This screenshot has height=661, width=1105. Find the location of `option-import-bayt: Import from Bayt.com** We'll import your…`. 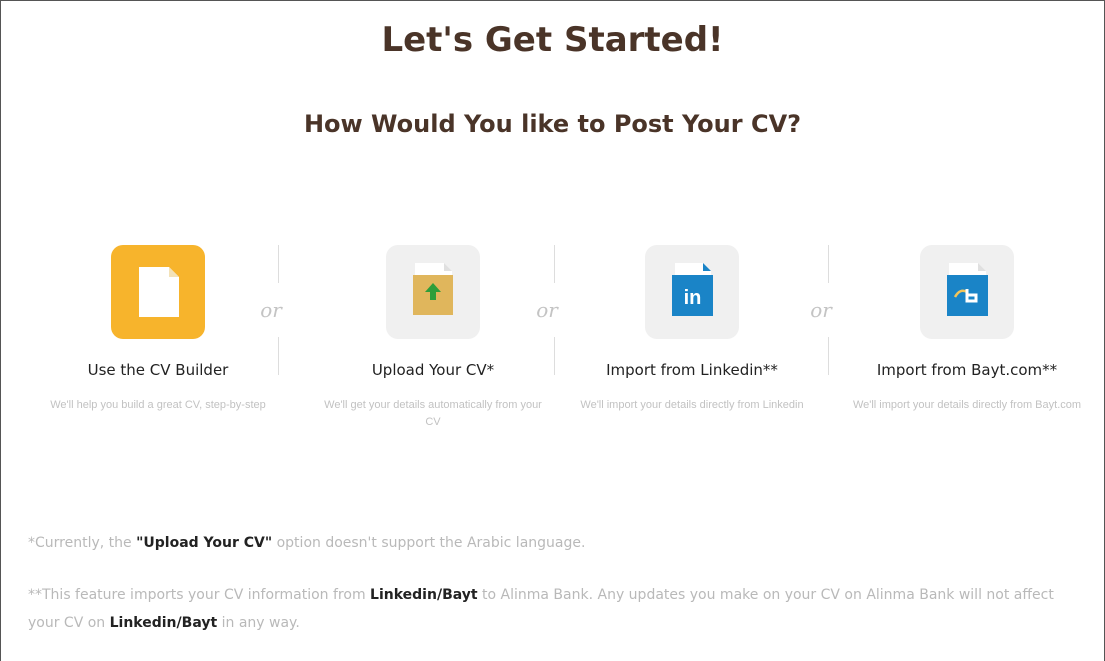

option-import-bayt: Import from Bayt.com** We'll import your… is located at coordinates (967, 329).